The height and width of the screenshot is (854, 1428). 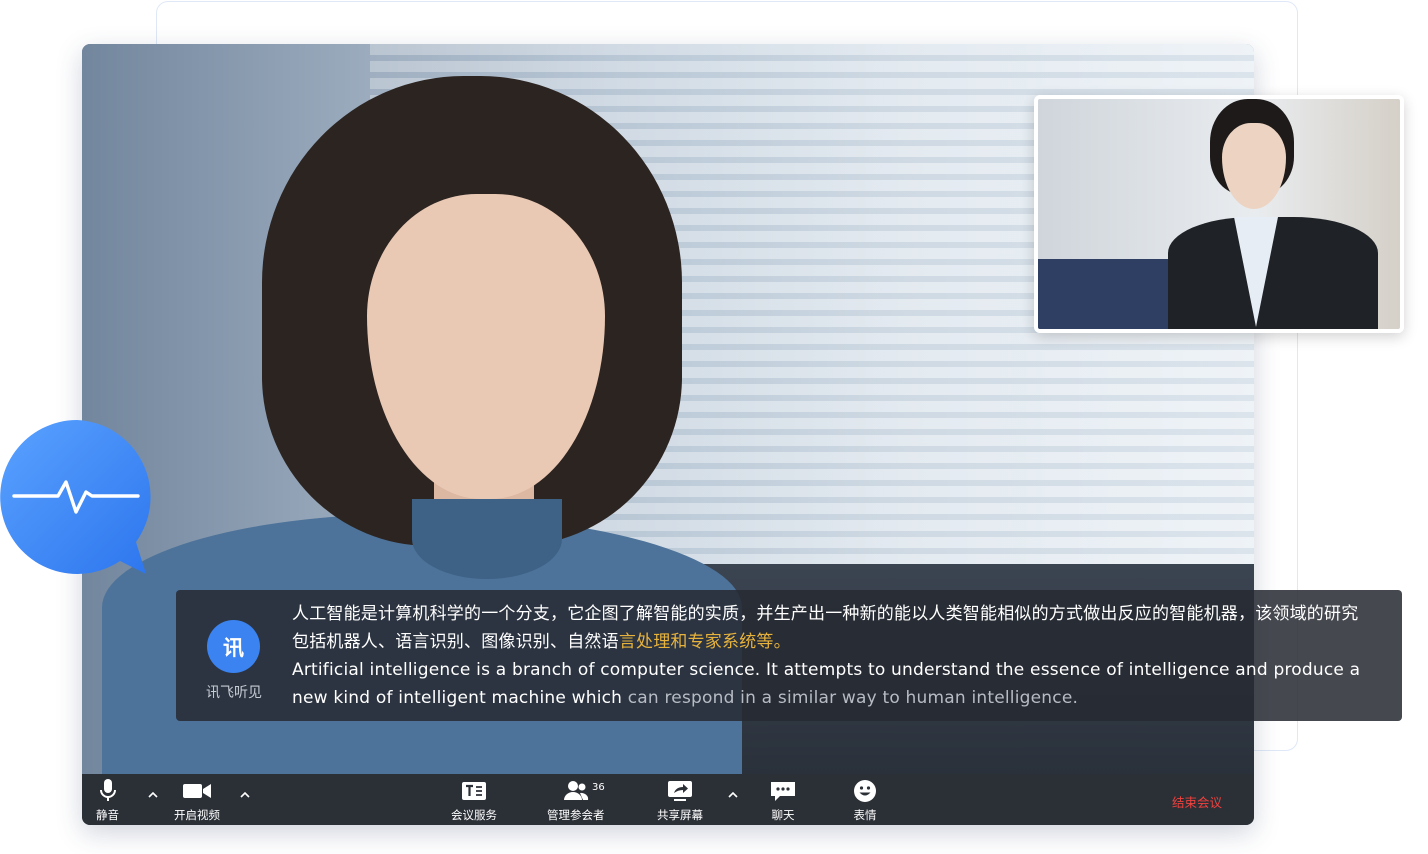 I want to click on start-video-button: 开启视频, so click(x=197, y=800).